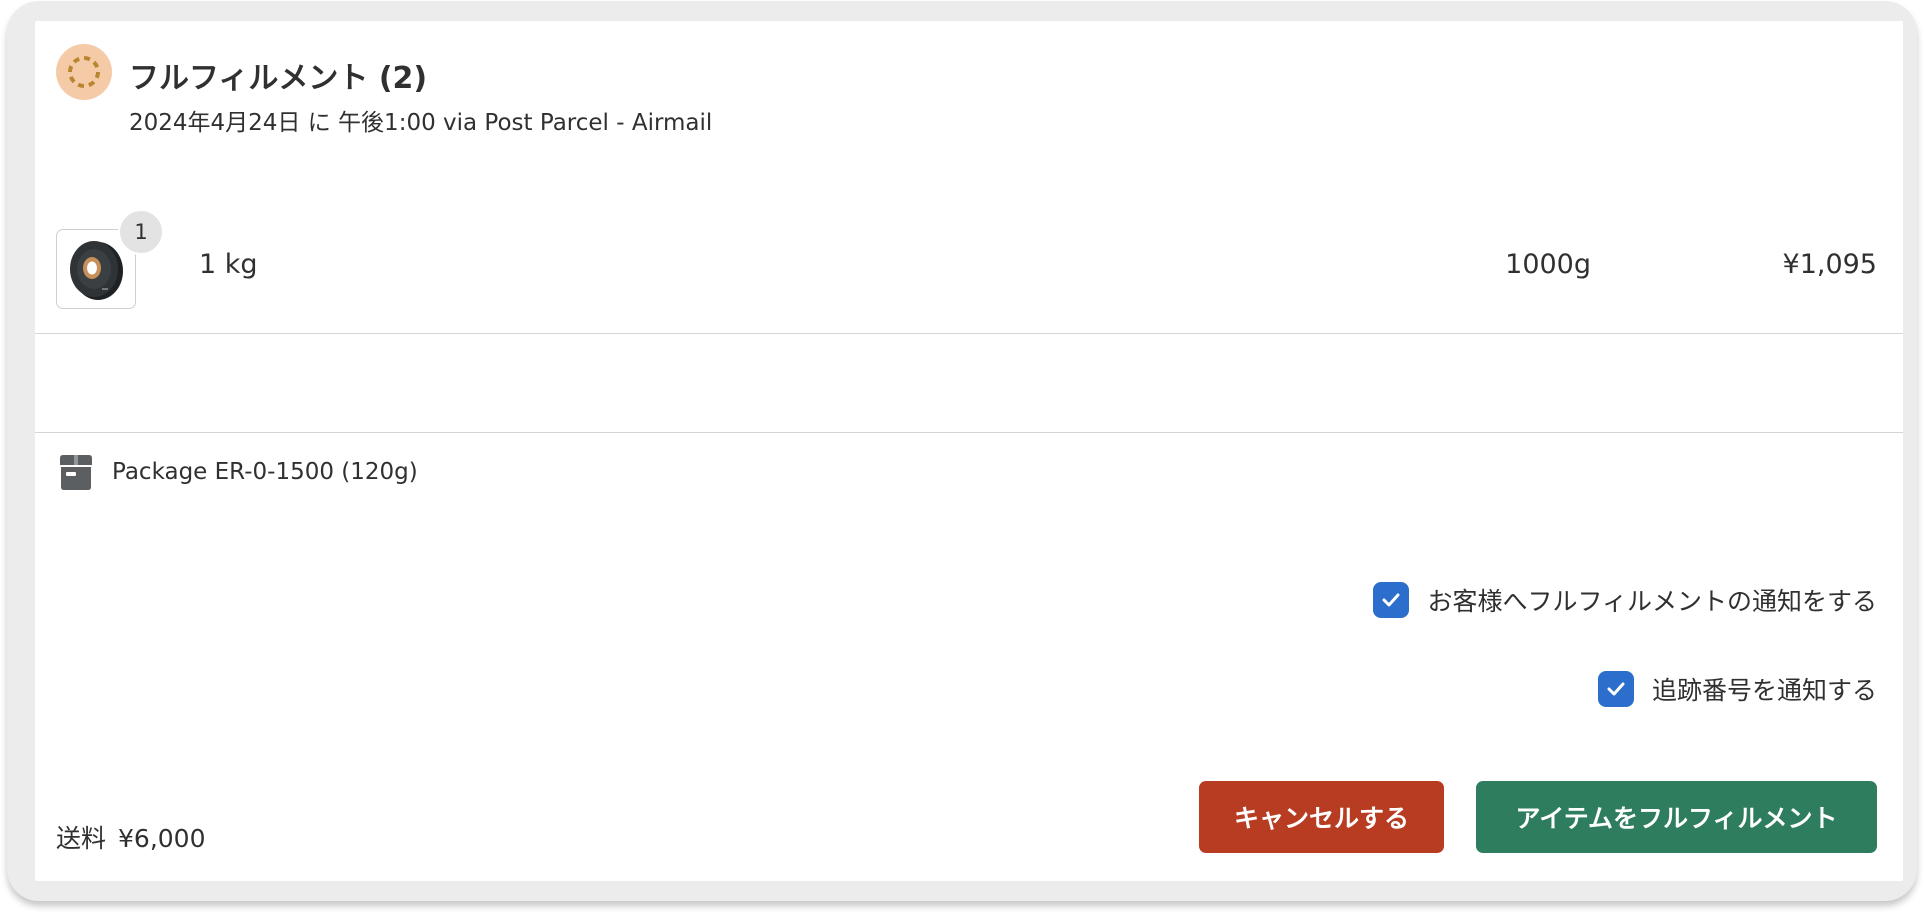 This screenshot has height=916, width=1924. What do you see at coordinates (76, 472) in the screenshot?
I see `package-icon` at bounding box center [76, 472].